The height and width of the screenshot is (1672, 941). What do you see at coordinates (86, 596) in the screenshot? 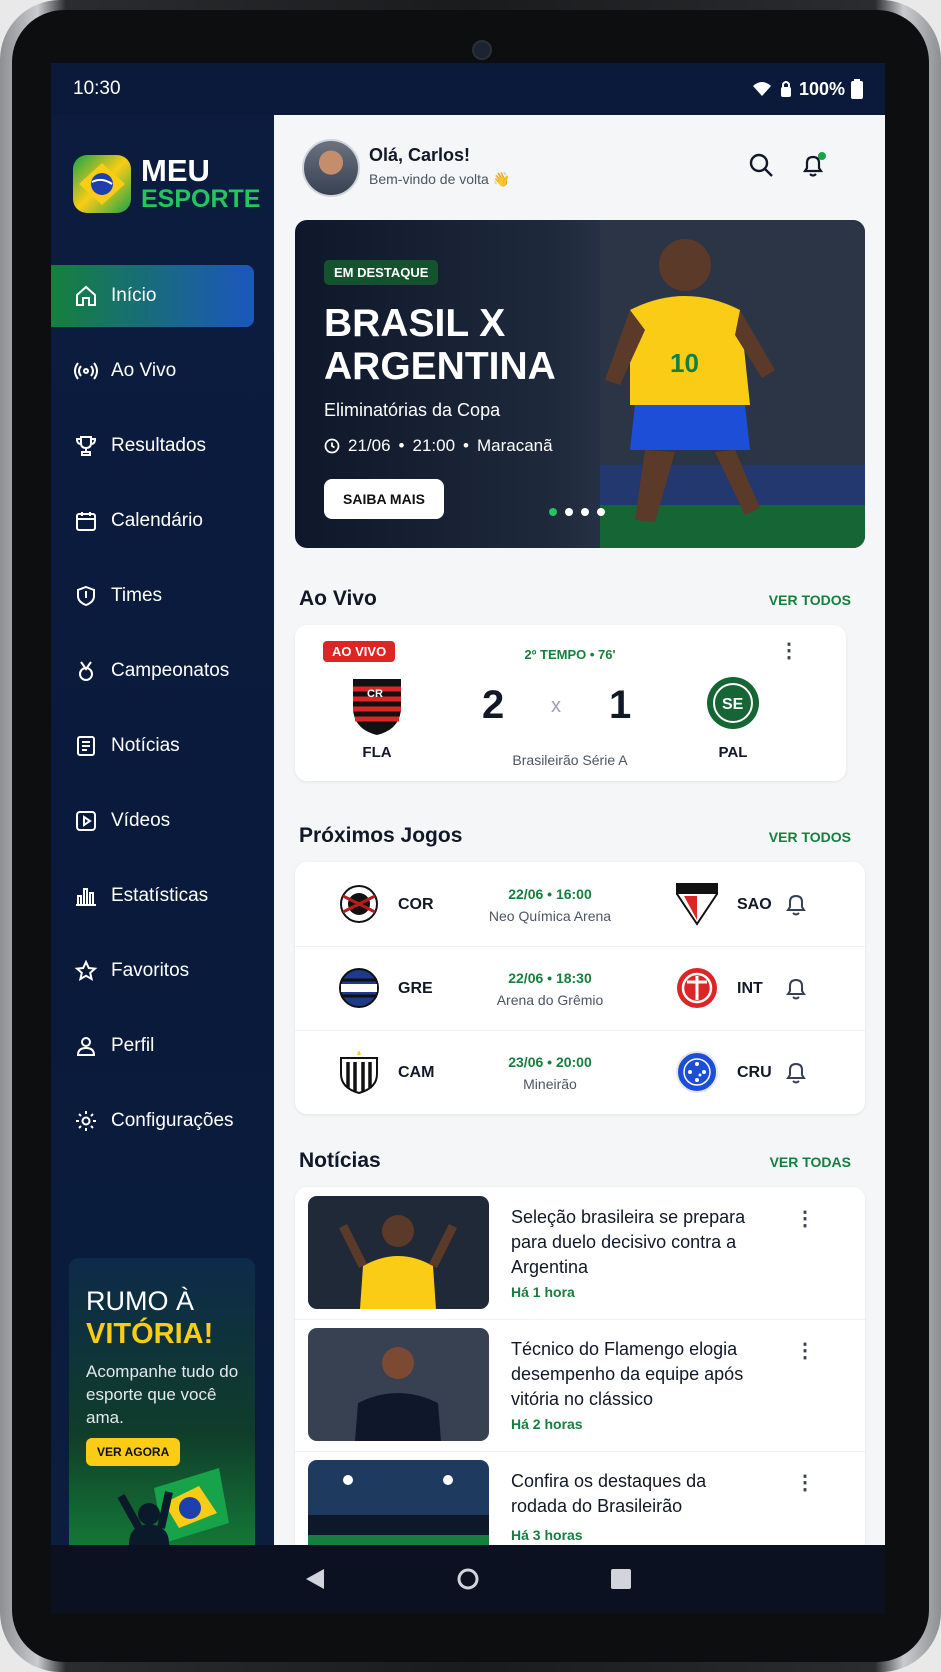
I see `shield-icon` at bounding box center [86, 596].